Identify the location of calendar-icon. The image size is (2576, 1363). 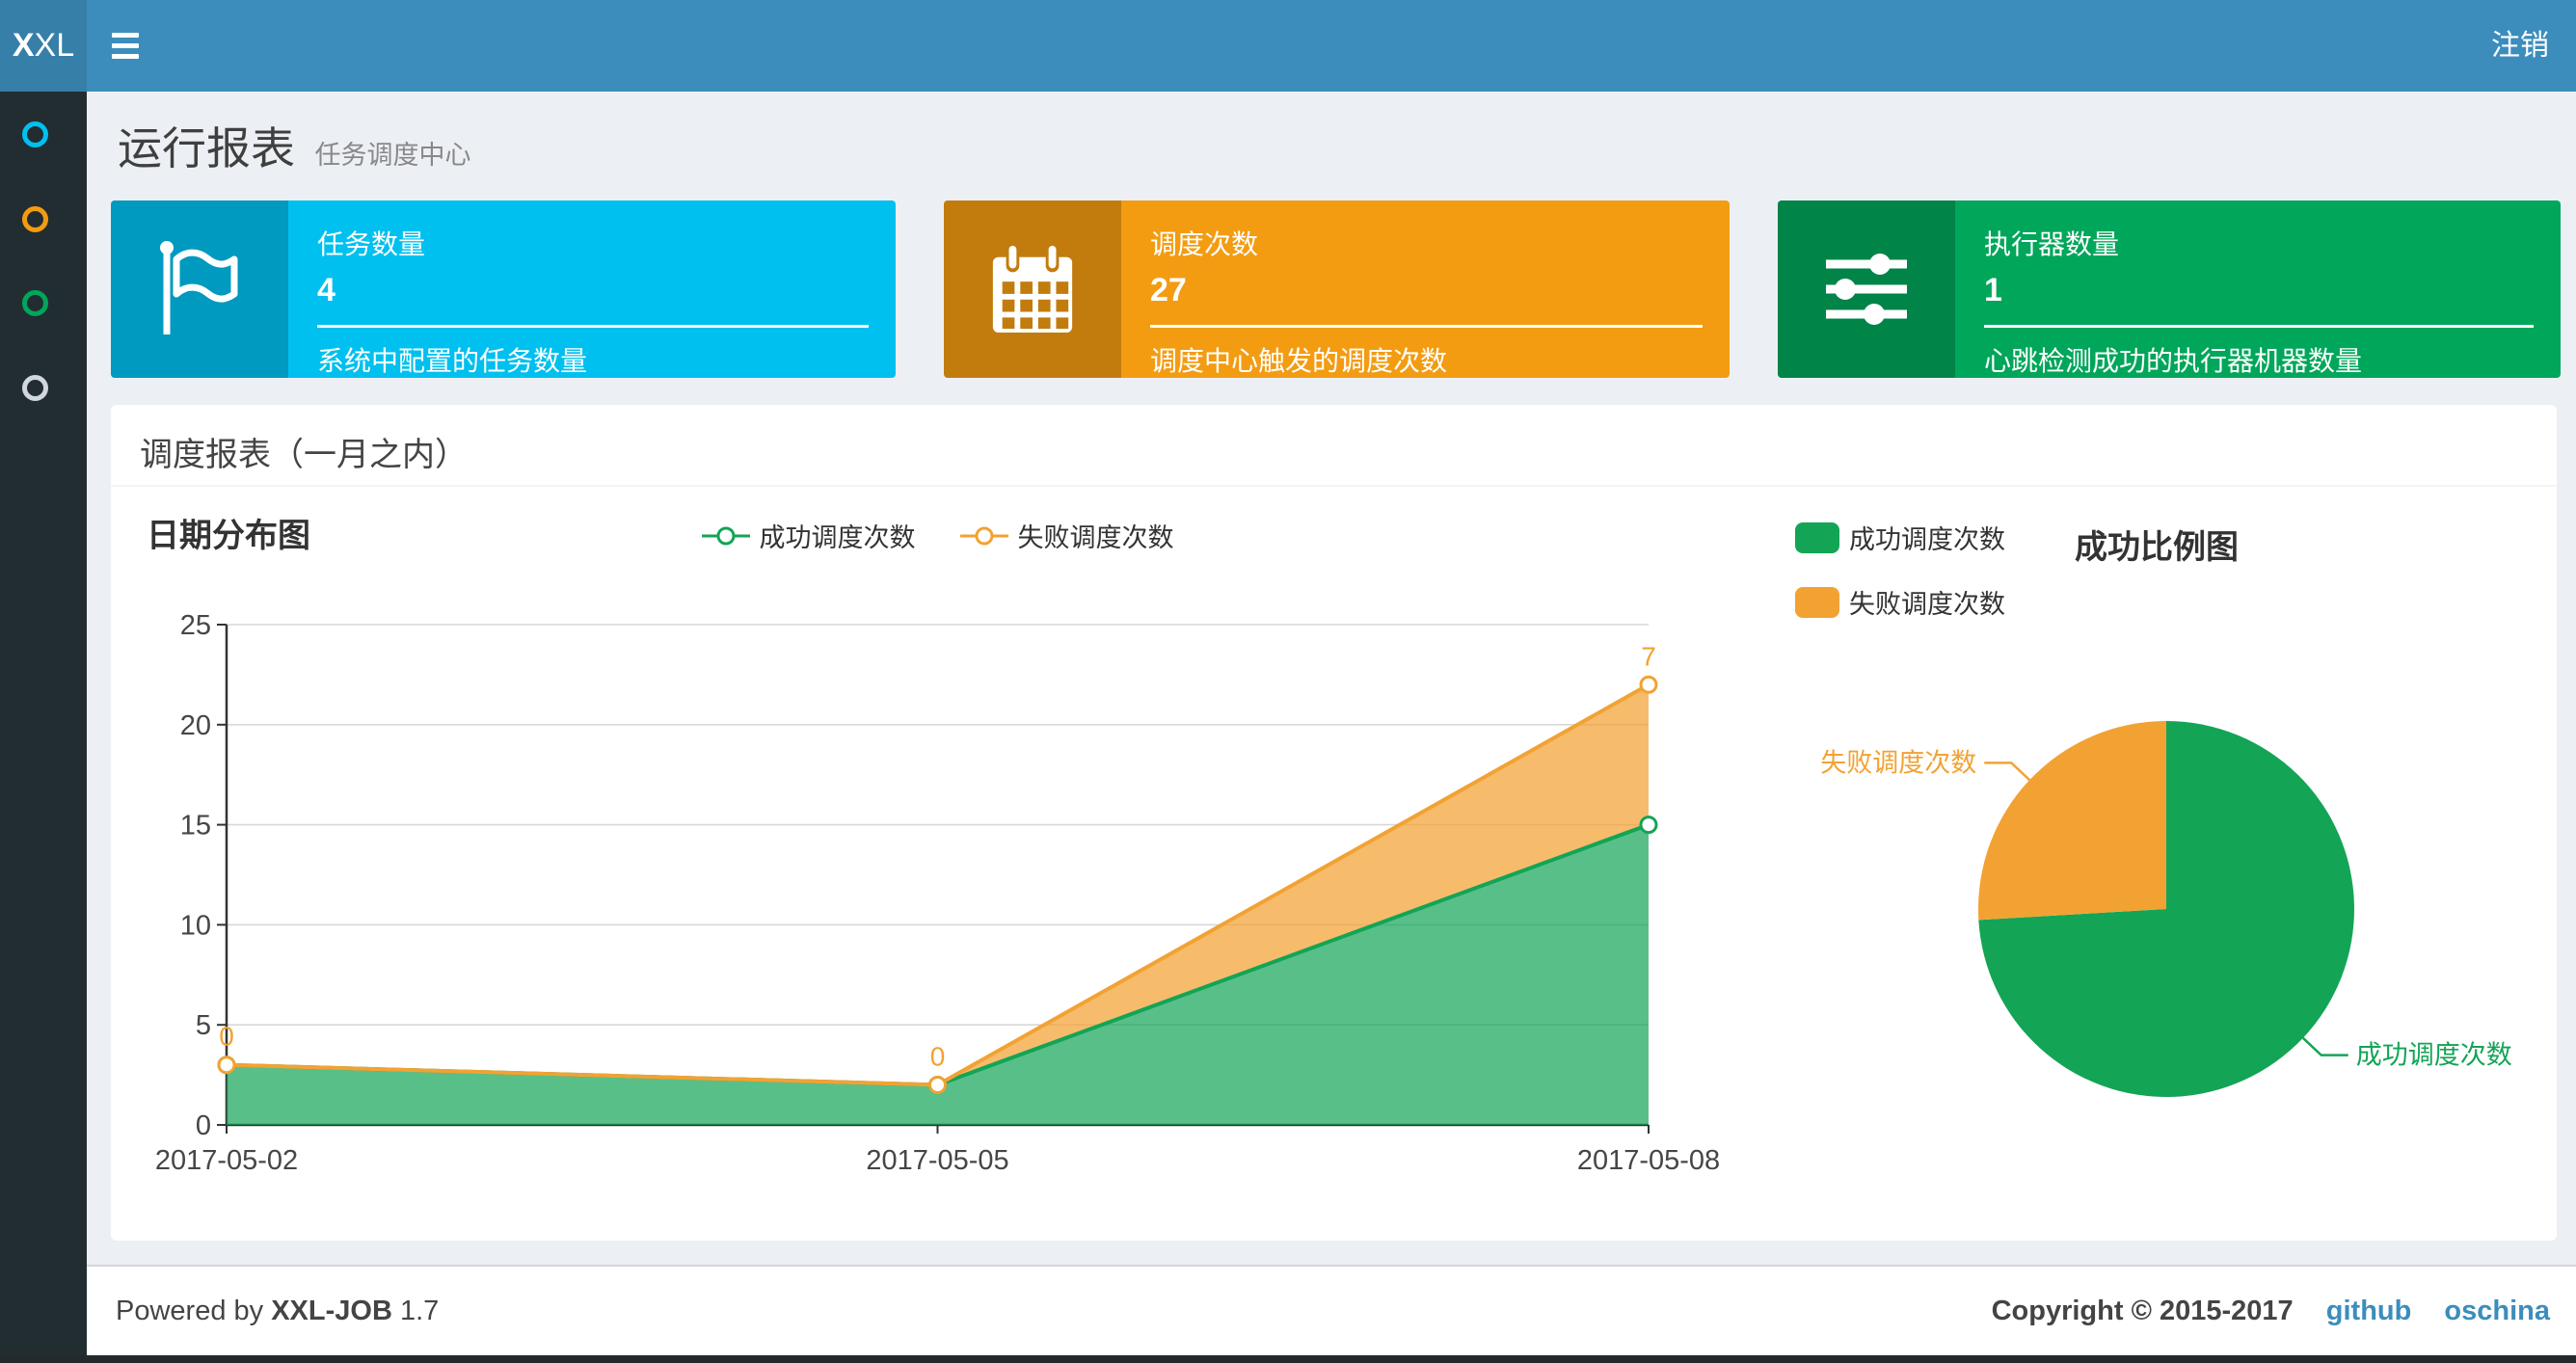
(1032, 289).